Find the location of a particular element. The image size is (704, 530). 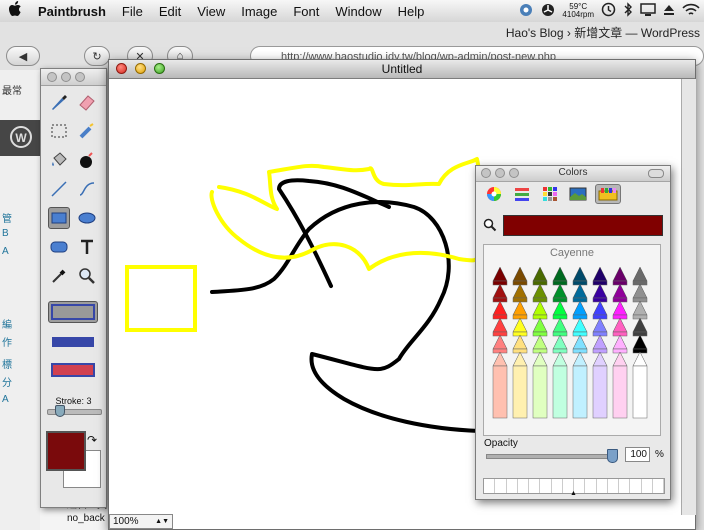

display-icon is located at coordinates (648, 11).